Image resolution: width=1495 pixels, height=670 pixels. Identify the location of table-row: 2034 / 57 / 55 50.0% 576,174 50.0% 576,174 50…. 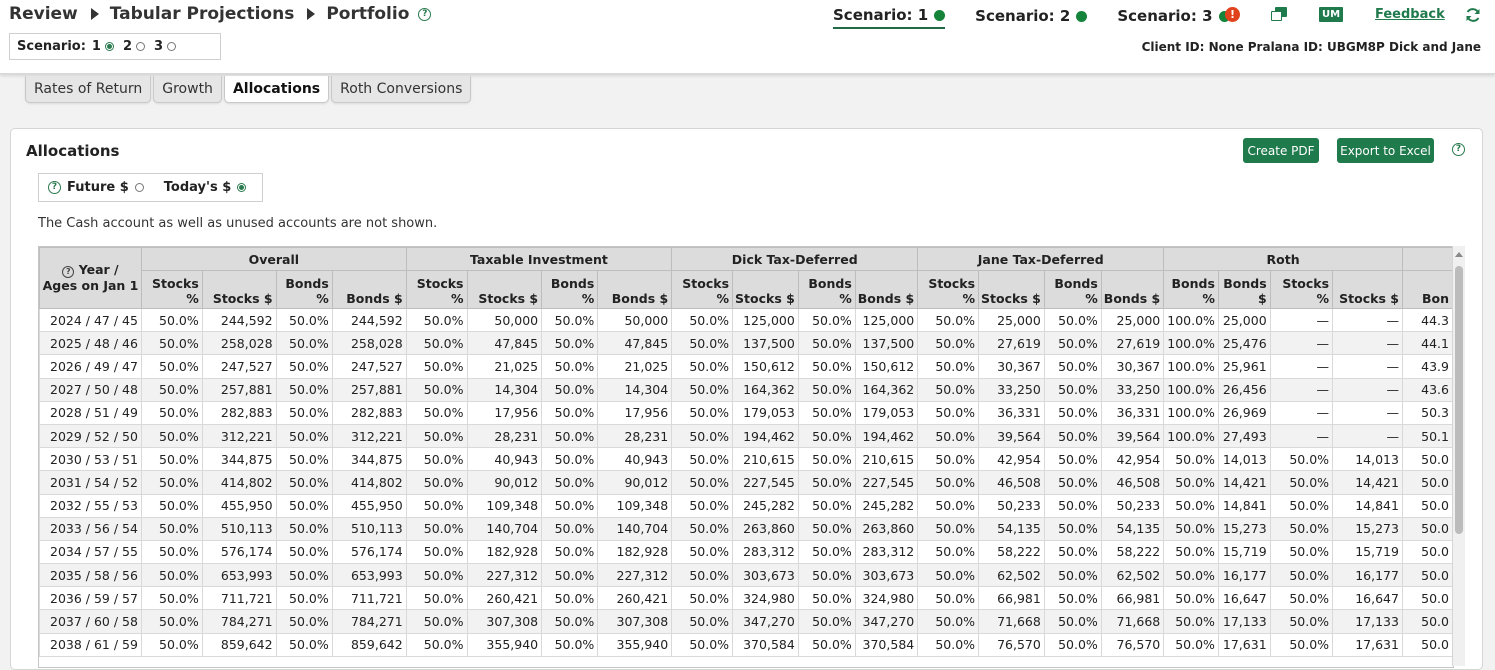
(746, 552).